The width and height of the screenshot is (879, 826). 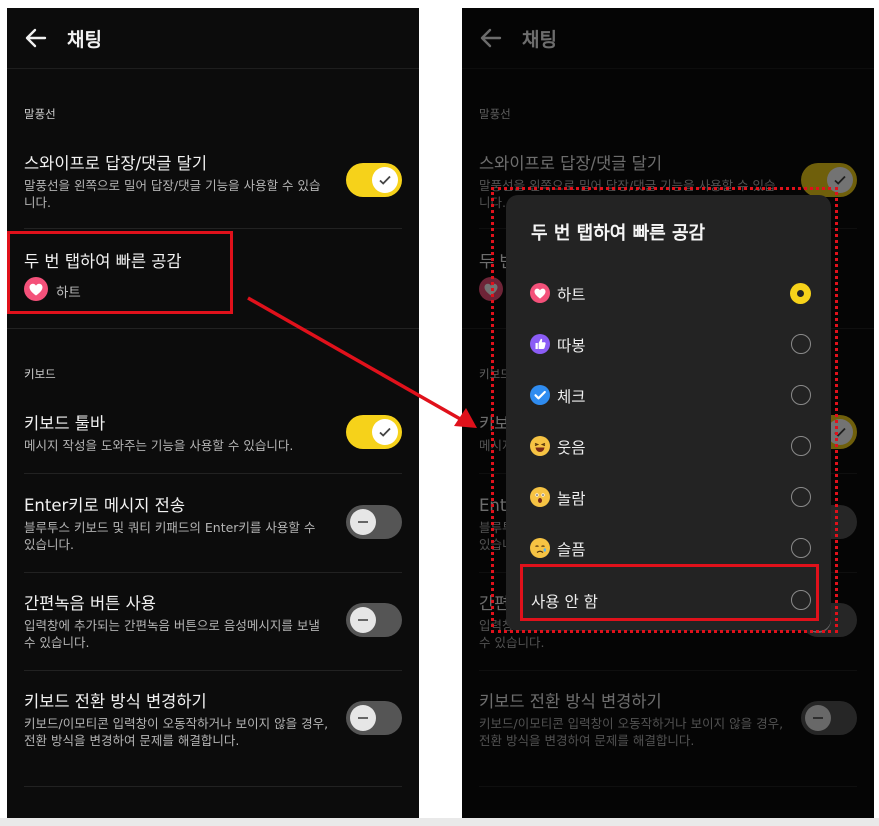 I want to click on back-arrow-icon, so click(x=36, y=38).